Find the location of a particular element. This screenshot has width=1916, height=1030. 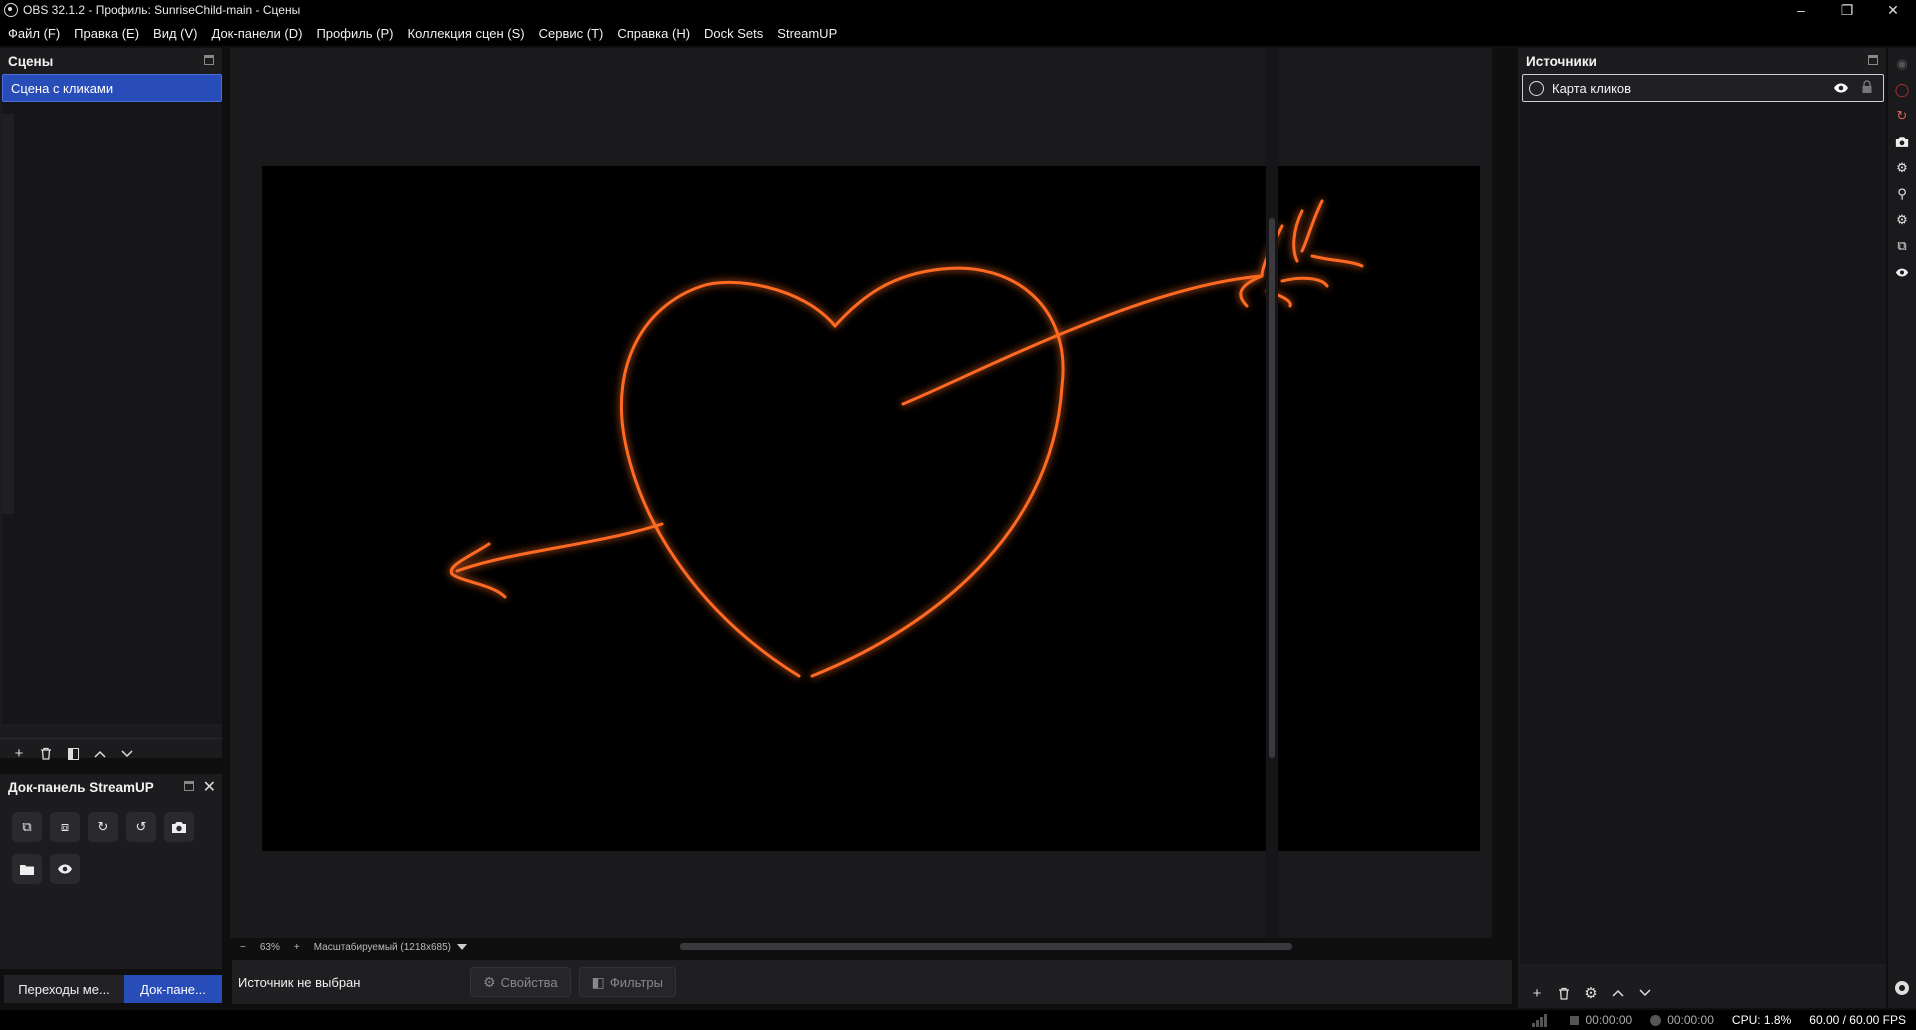

menu-profile: Профиль (P) is located at coordinates (354, 33).